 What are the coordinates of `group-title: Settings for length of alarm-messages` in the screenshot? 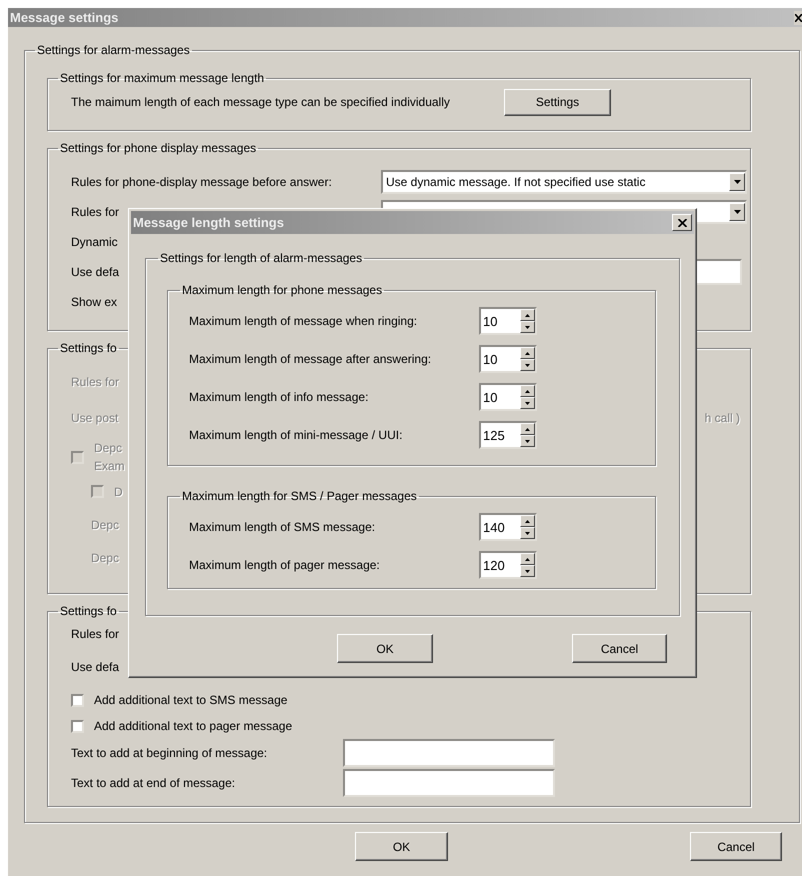 It's located at (261, 258).